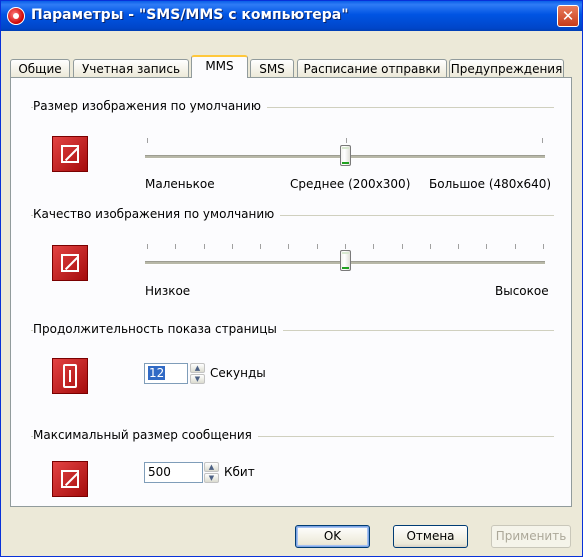 This screenshot has height=557, width=583. What do you see at coordinates (568, 16) in the screenshot?
I see `close-button: ✕` at bounding box center [568, 16].